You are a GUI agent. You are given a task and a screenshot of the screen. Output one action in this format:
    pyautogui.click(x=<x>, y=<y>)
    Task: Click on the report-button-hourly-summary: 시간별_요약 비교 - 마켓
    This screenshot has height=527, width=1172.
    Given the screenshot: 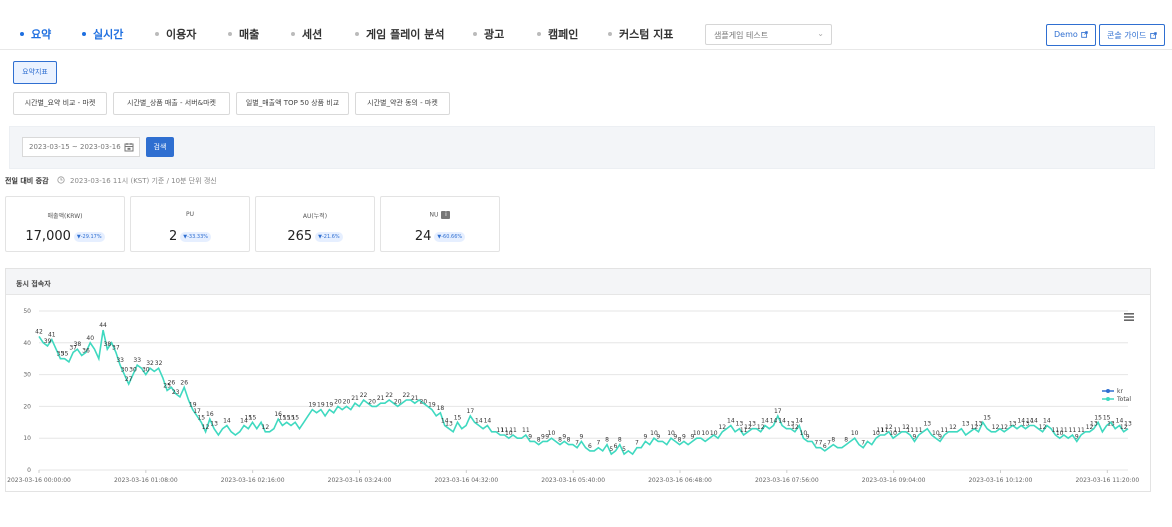 What is the action you would take?
    pyautogui.click(x=60, y=103)
    